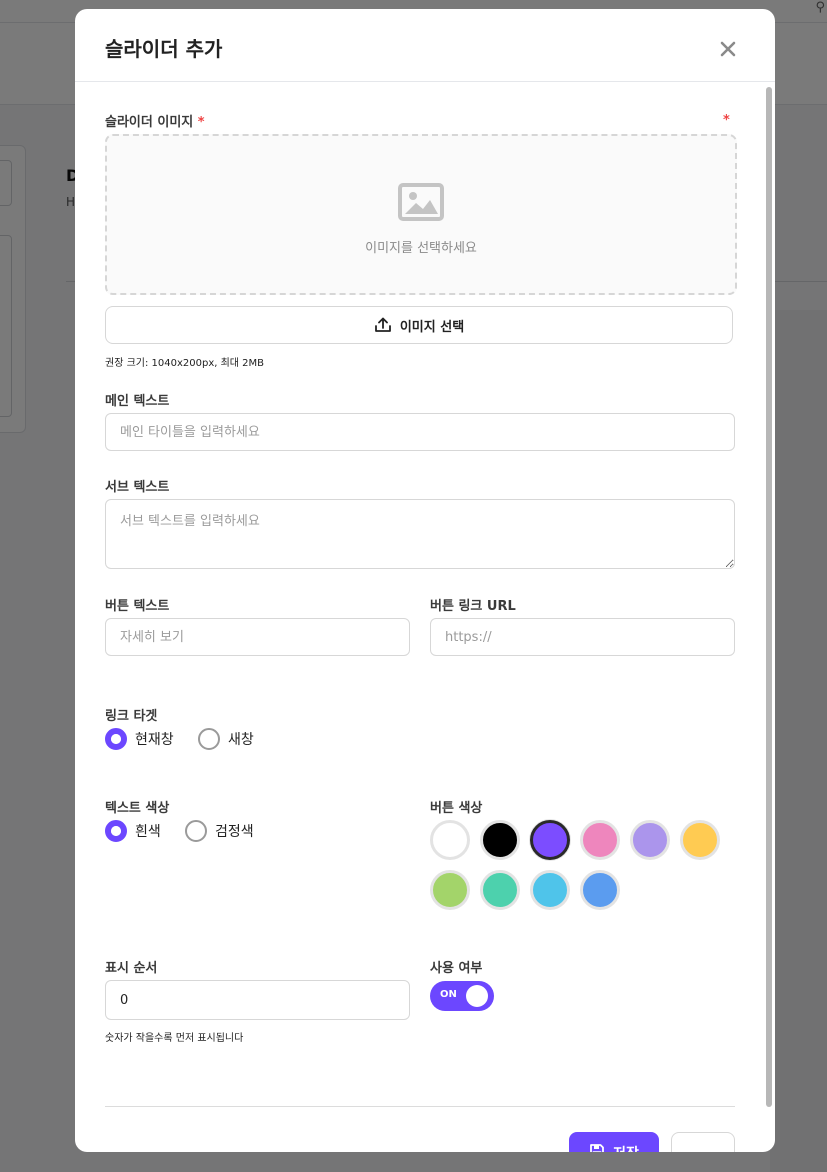 This screenshot has width=827, height=1172. I want to click on close-button, so click(728, 49).